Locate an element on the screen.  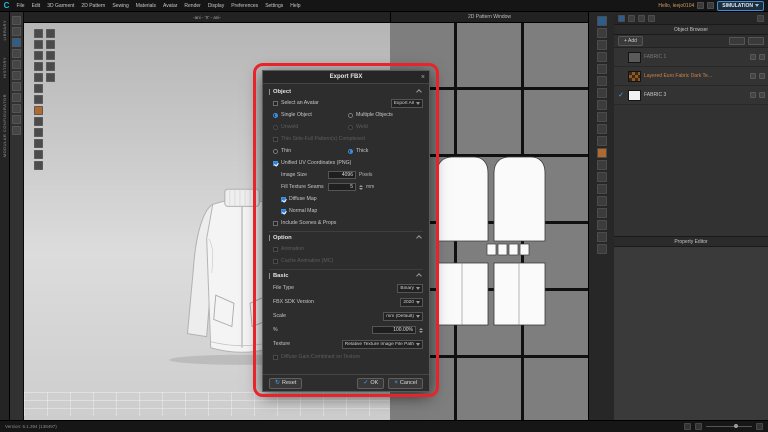
cancel-button: × Cancel is located at coordinates (405, 383).